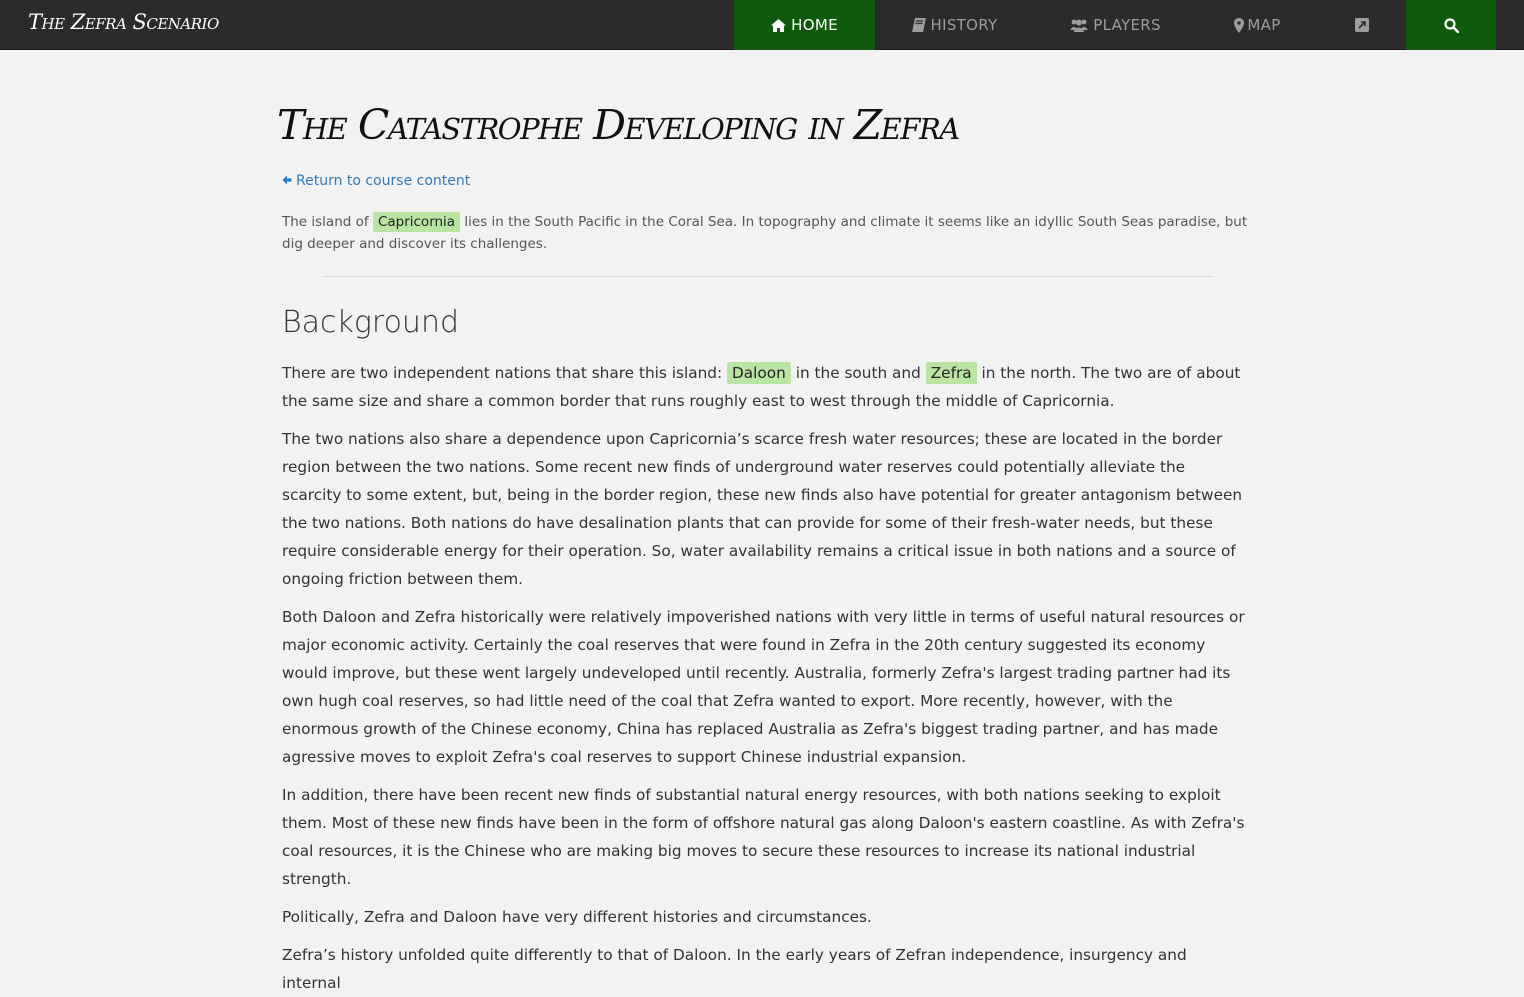 The height and width of the screenshot is (997, 1524). What do you see at coordinates (370, 322) in the screenshot?
I see `section-heading-background: Background` at bounding box center [370, 322].